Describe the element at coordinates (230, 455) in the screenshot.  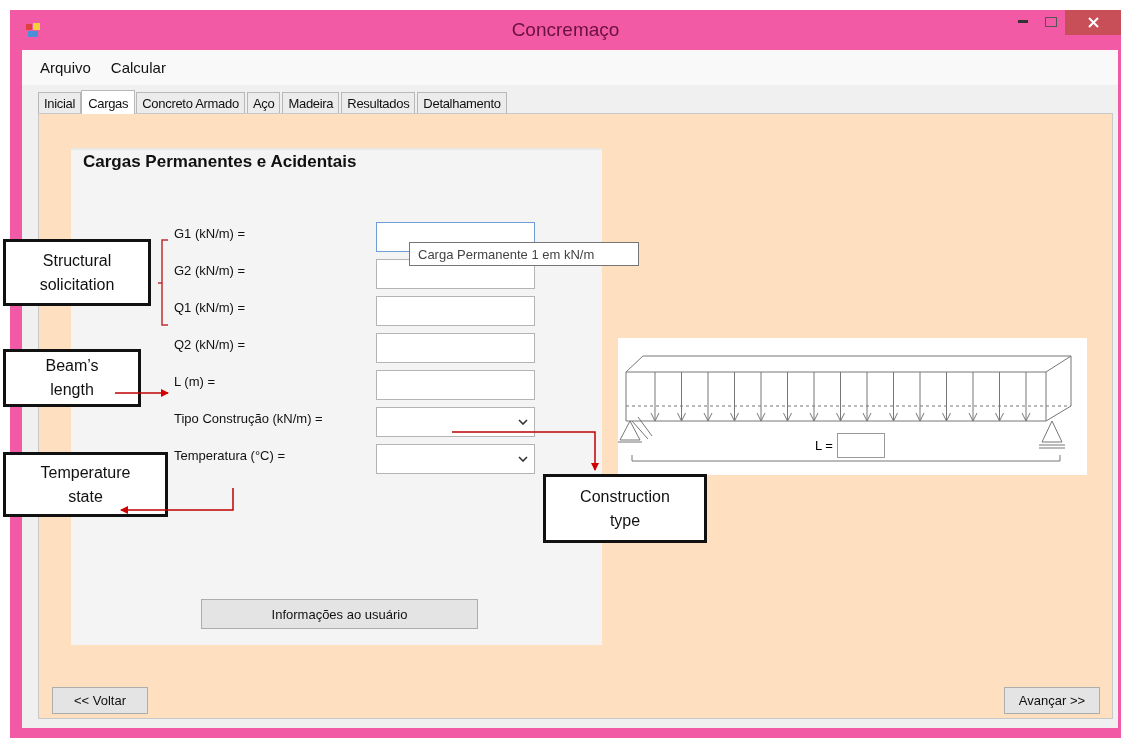
I see `field-label: Temperatura (°C) =` at that location.